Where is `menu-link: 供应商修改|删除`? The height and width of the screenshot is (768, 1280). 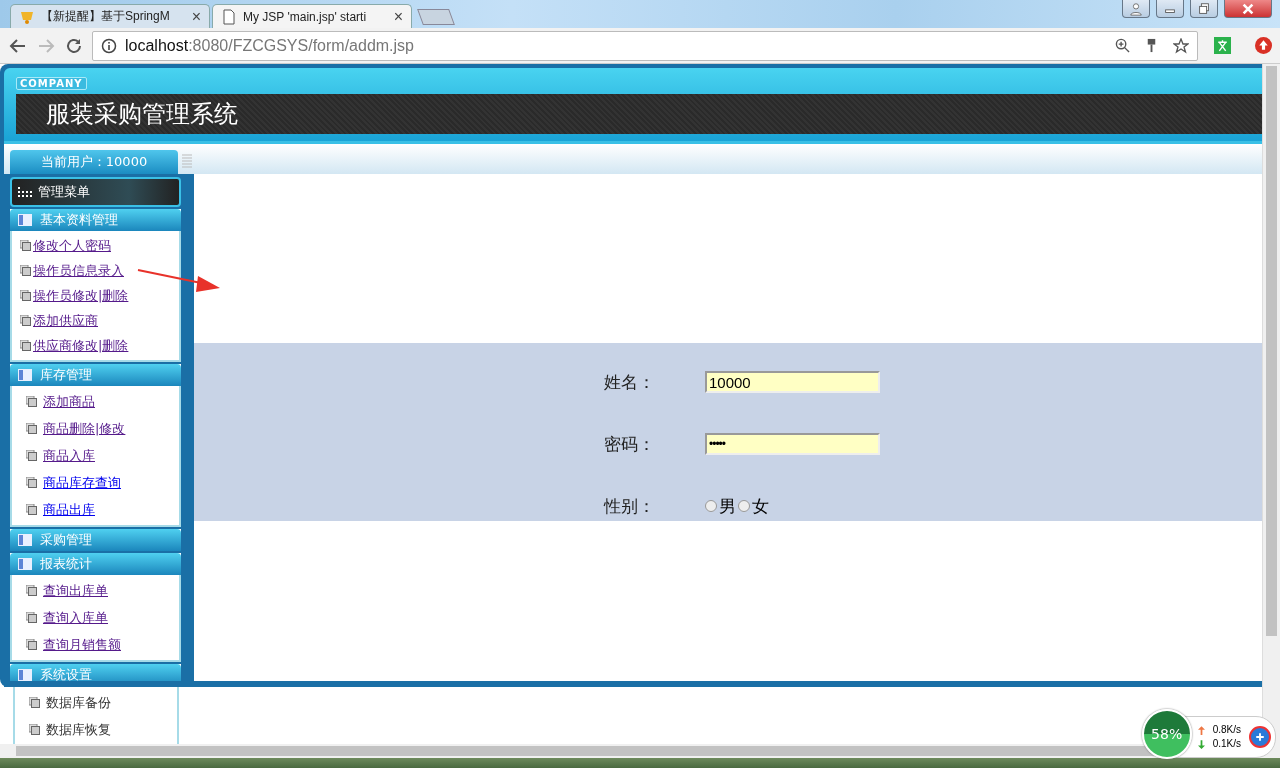 menu-link: 供应商修改|删除 is located at coordinates (81, 345).